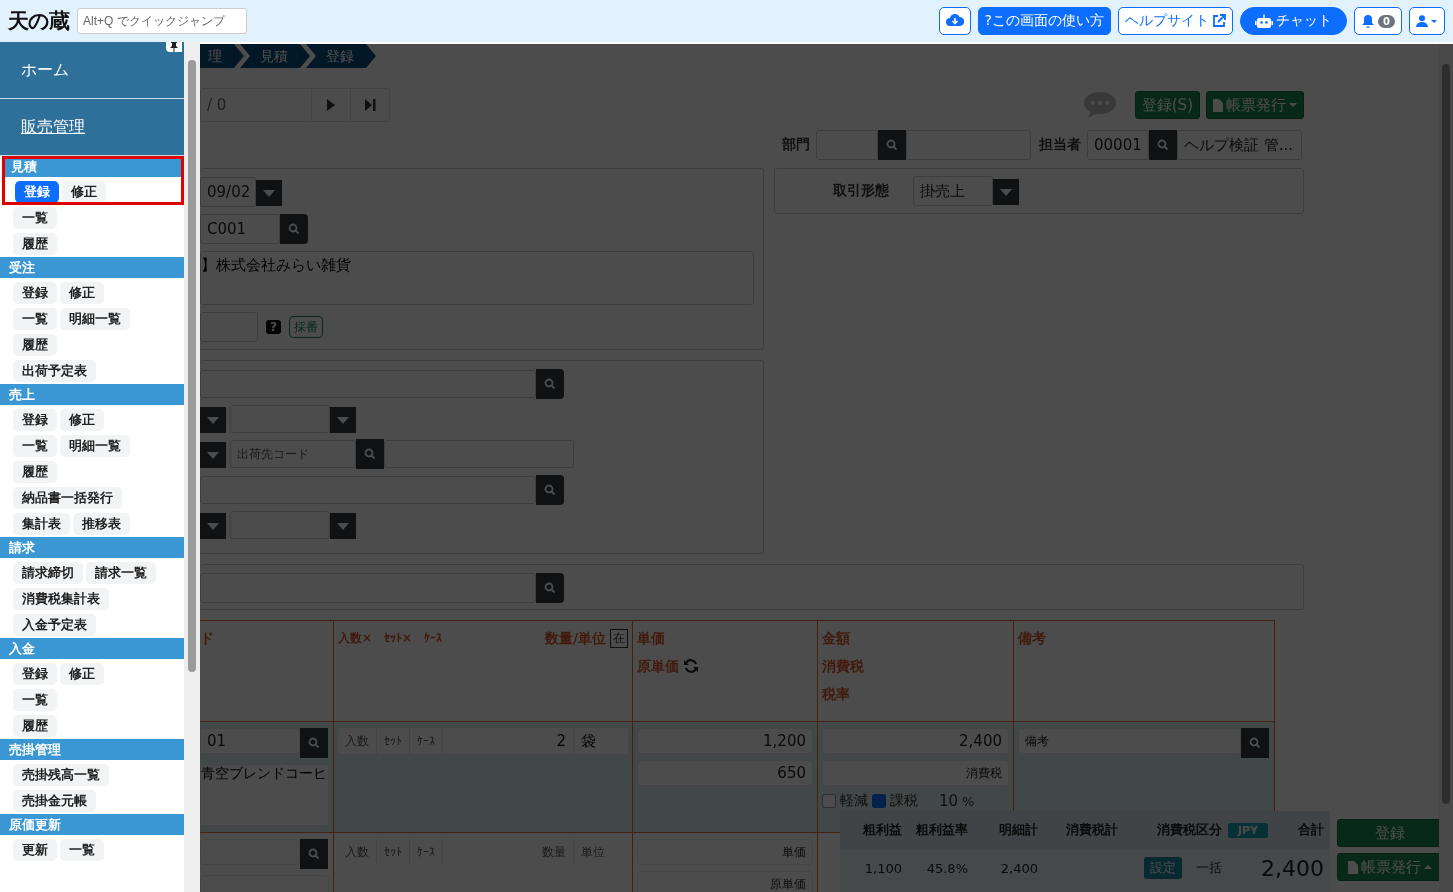 Image resolution: width=1453 pixels, height=892 pixels. I want to click on pin-icon, so click(174, 47).